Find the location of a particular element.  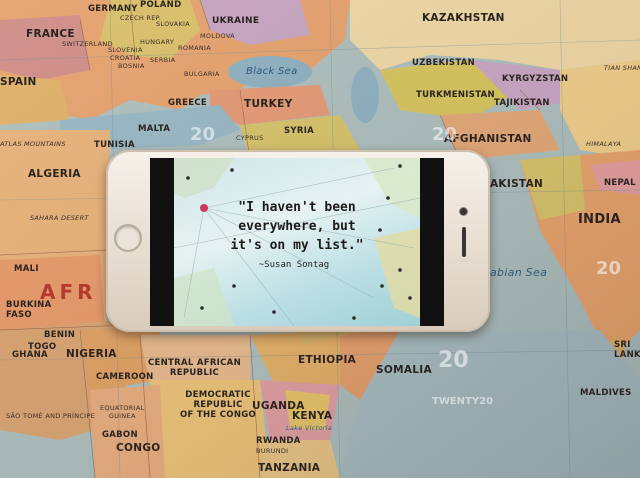

quote-author: ~Susan Sontag is located at coordinates (294, 265).